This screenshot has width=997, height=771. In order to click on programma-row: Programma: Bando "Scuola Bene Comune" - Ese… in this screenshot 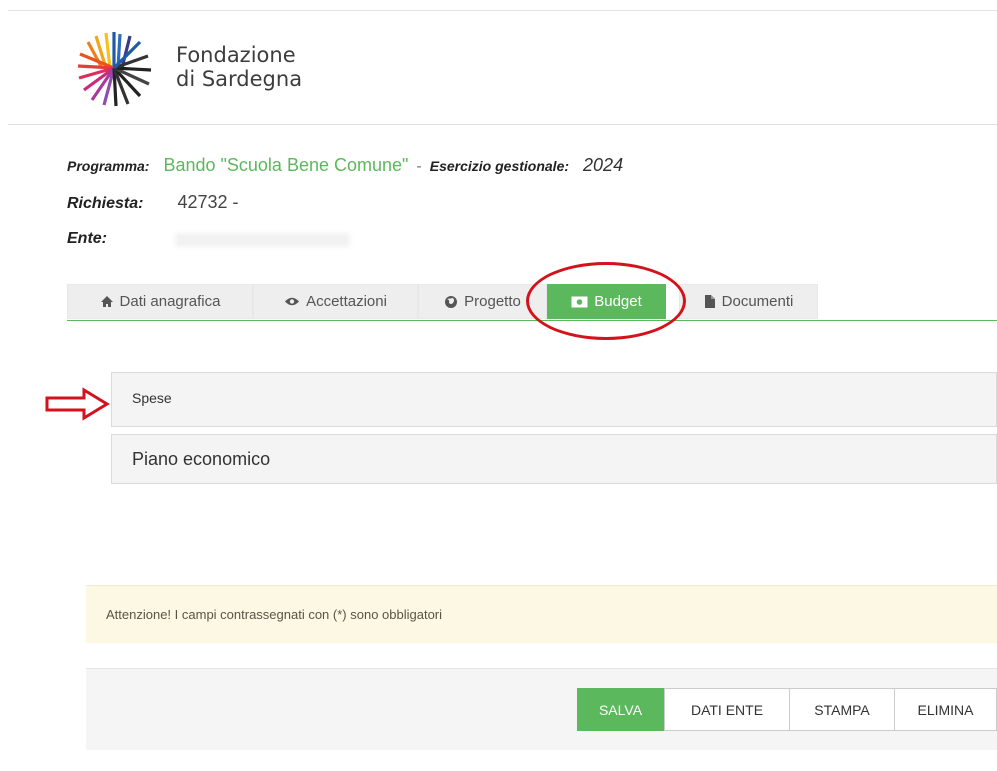, I will do `click(345, 165)`.